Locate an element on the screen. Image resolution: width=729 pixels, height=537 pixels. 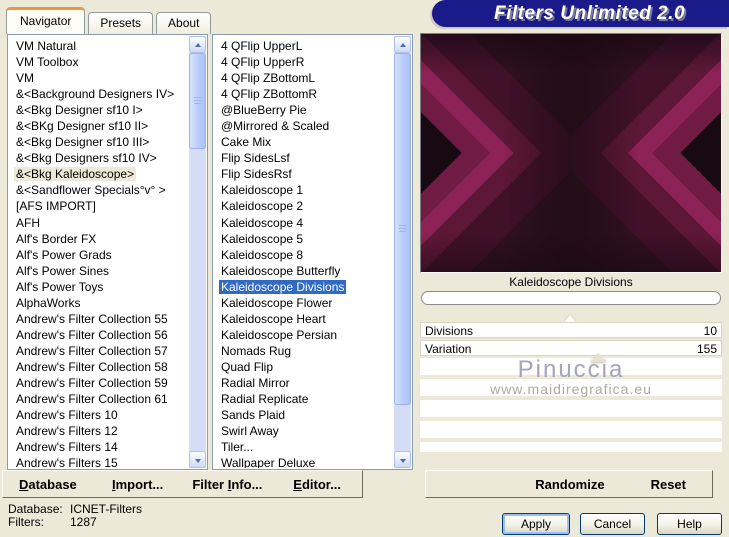
watermark-url: www.maidiregrafica.eu is located at coordinates (571, 389).